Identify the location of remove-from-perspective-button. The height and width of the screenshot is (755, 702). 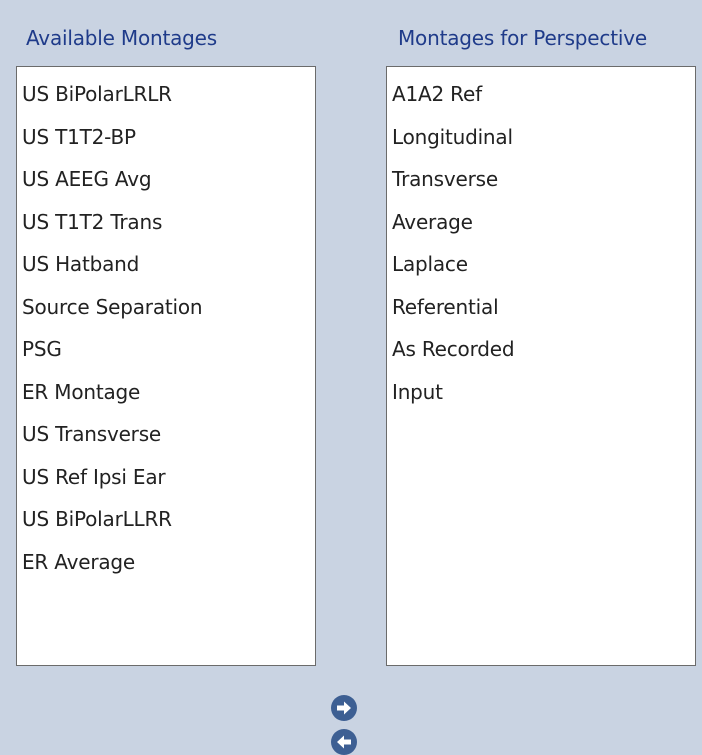
(344, 742).